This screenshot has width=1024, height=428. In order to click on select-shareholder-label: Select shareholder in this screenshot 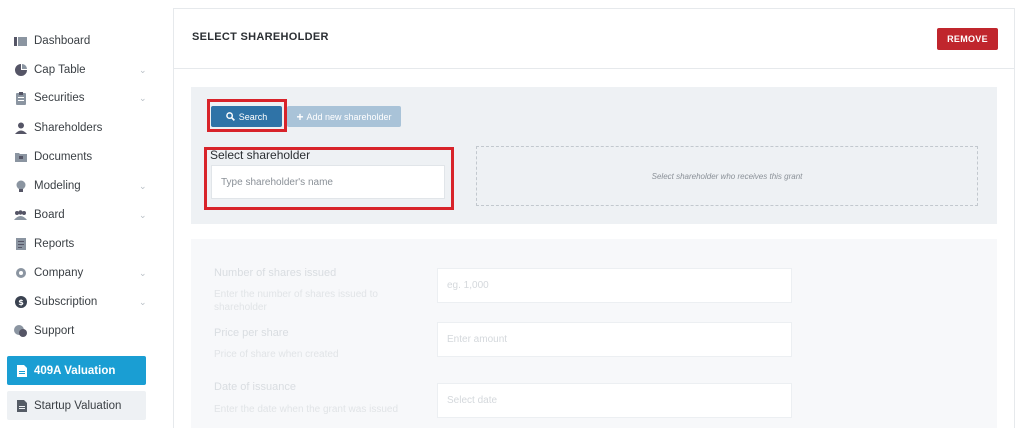, I will do `click(260, 155)`.